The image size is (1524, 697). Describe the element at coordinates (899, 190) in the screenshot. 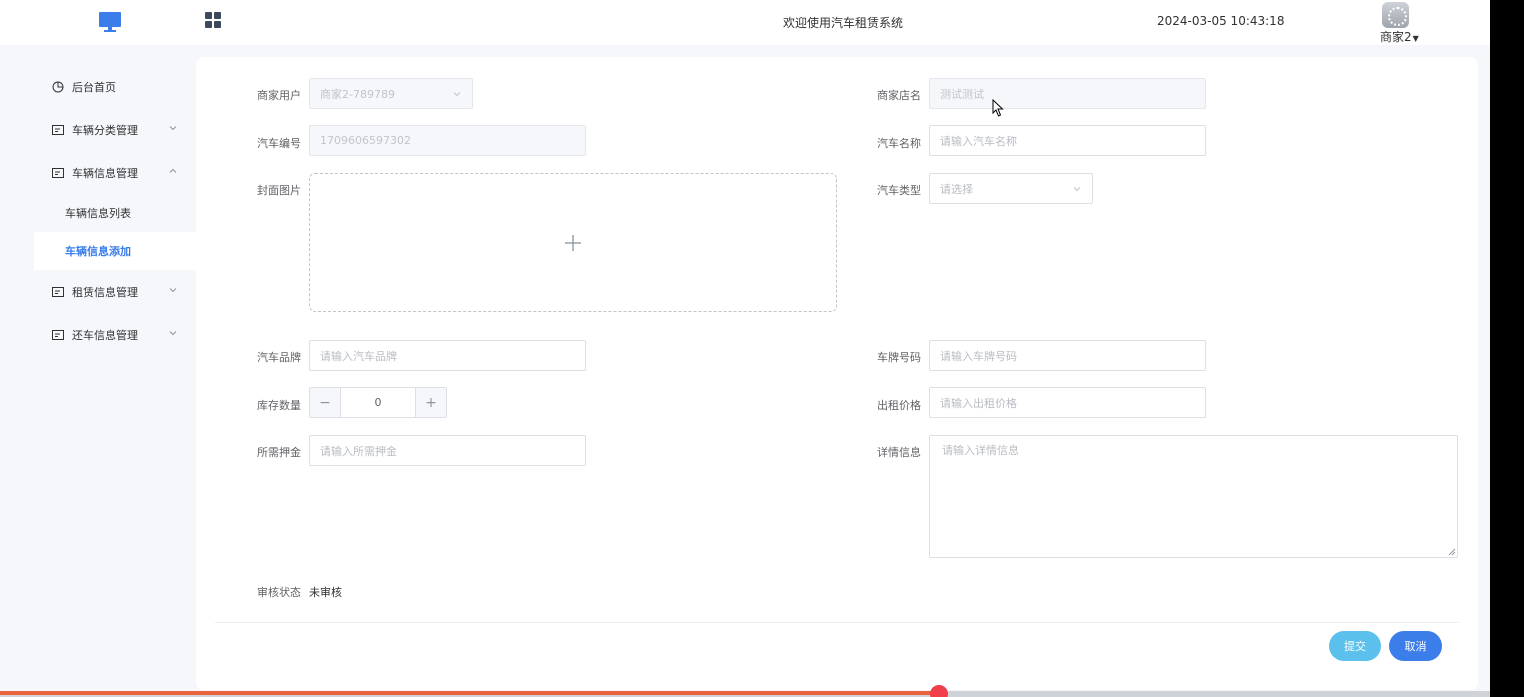

I see `car-type-label: 汽车类型` at that location.